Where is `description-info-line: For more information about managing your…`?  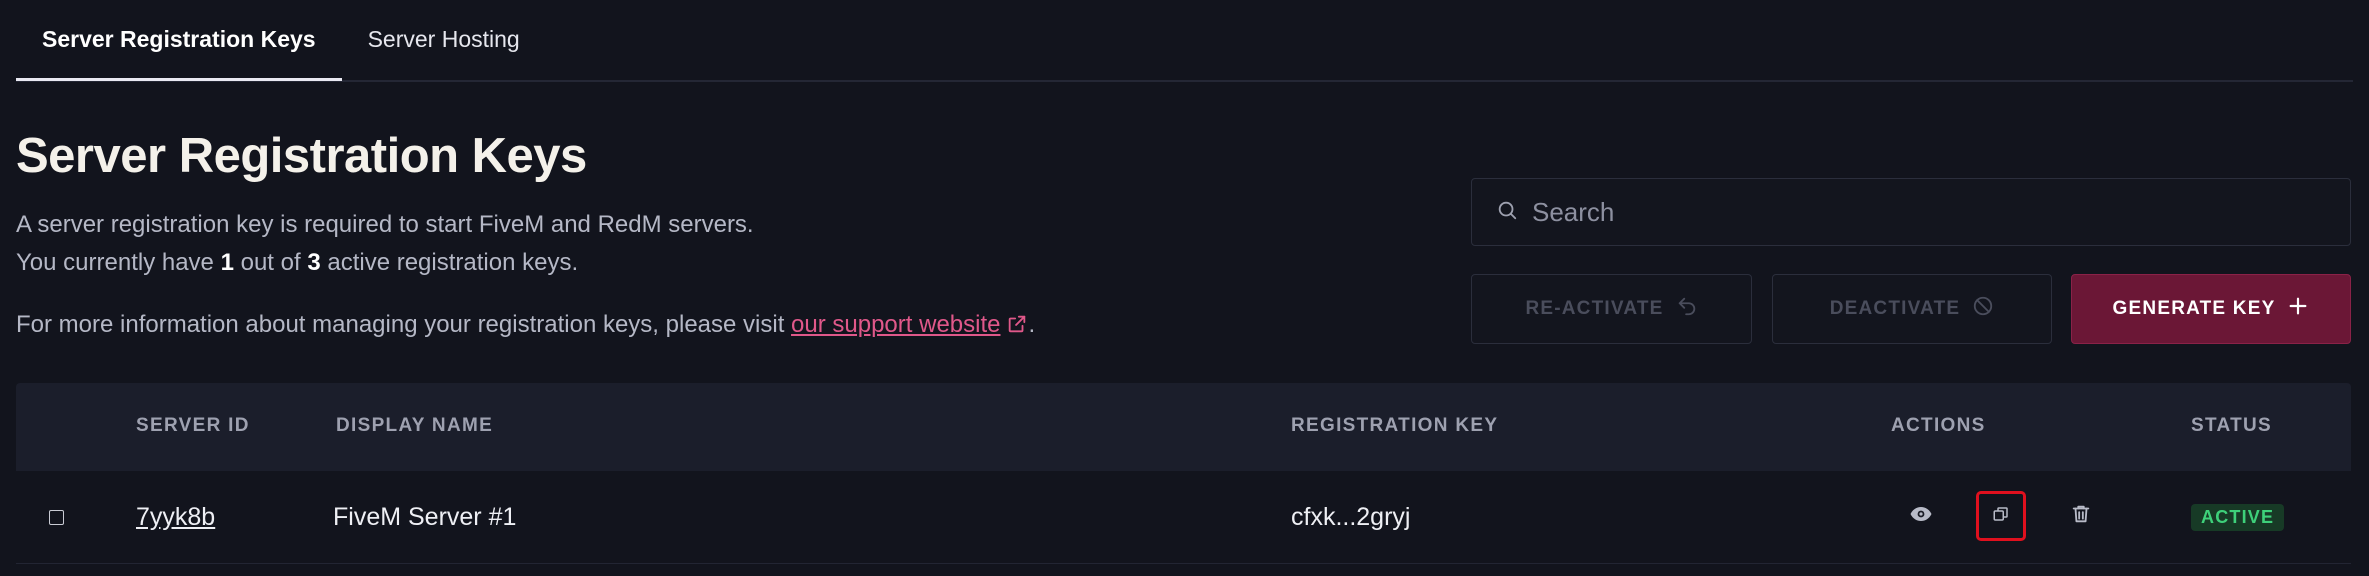
description-info-line: For more information about managing your… is located at coordinates (525, 326).